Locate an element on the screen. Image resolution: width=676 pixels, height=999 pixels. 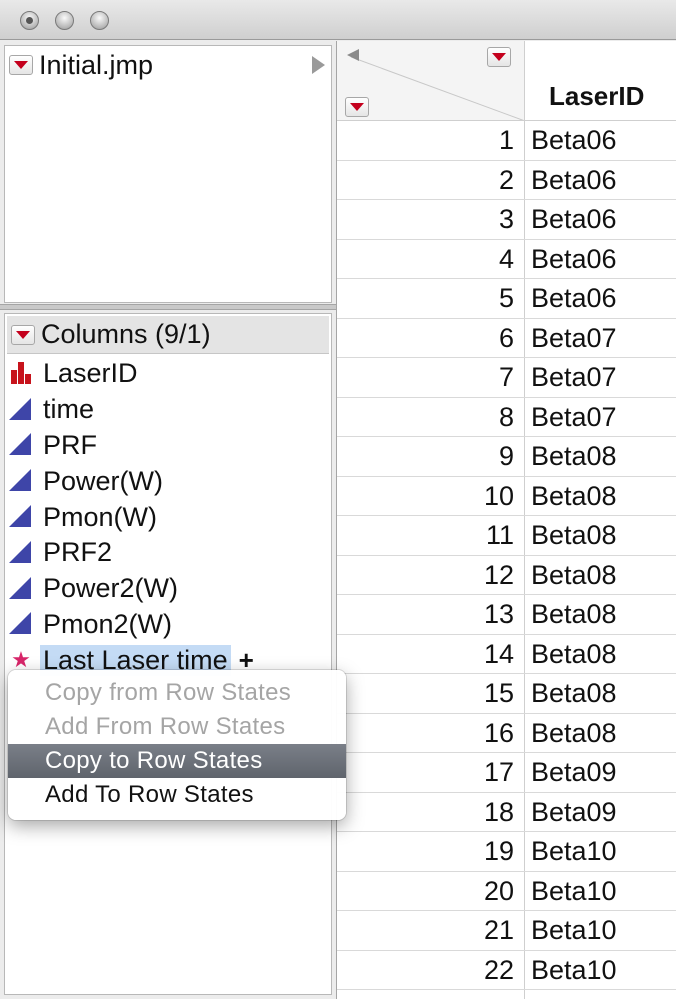
table-row: 18 Beta09 is located at coordinates (506, 812).